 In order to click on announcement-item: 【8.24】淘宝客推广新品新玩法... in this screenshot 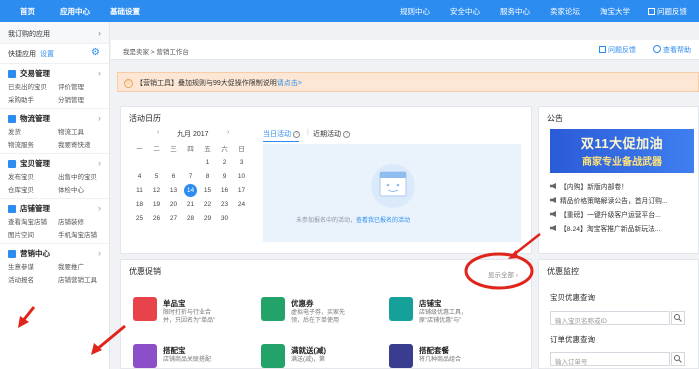, I will do `click(622, 228)`.